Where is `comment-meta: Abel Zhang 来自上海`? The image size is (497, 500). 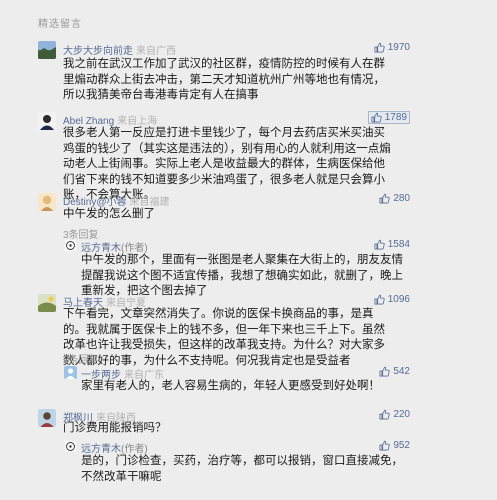
comment-meta: Abel Zhang 来自上海 is located at coordinates (110, 119).